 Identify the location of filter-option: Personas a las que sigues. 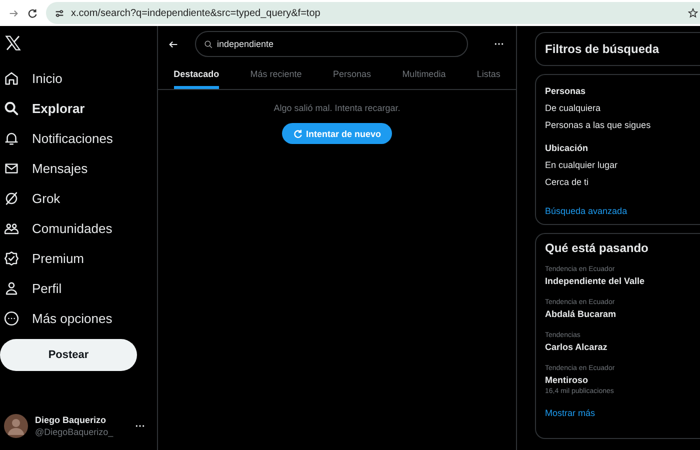
(618, 124).